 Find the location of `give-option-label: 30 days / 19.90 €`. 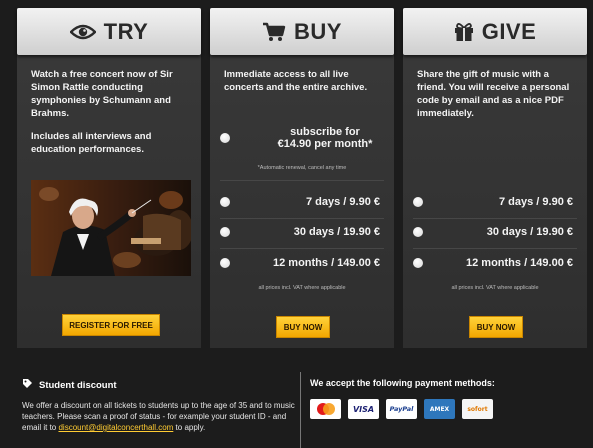

give-option-label: 30 days / 19.90 € is located at coordinates (529, 232).